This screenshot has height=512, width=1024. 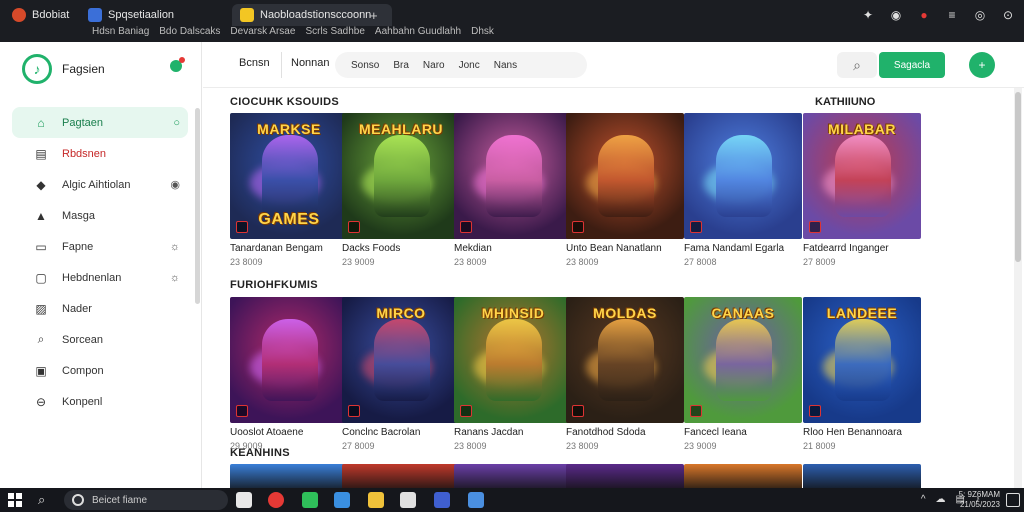 I want to click on game-card: Mekdian 23 8009, so click(x=513, y=190).